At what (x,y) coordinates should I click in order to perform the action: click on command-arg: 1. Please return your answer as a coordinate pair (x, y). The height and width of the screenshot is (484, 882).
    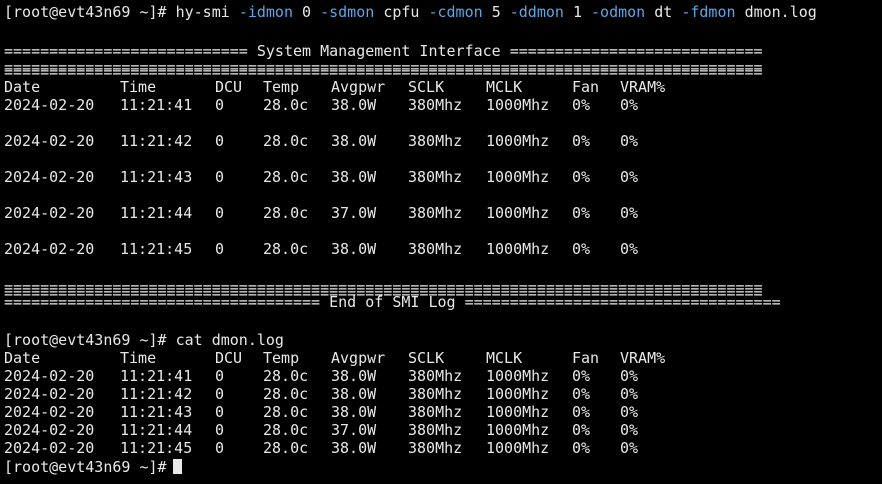
    Looking at the image, I should click on (577, 12).